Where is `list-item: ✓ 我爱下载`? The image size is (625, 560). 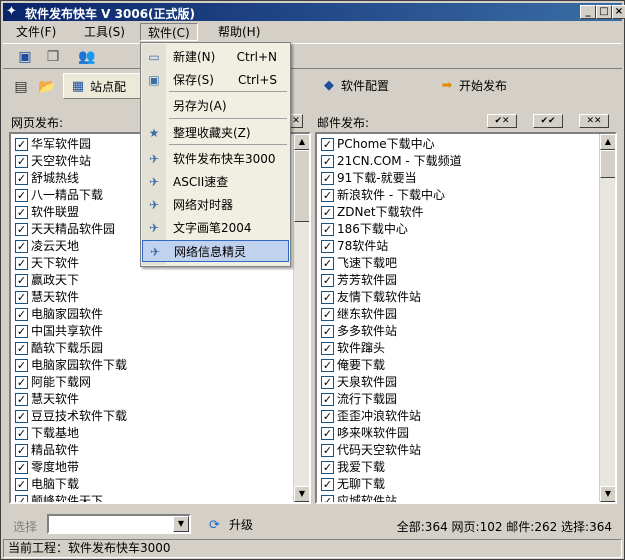
list-item: ✓ 我爱下载 is located at coordinates (390, 467).